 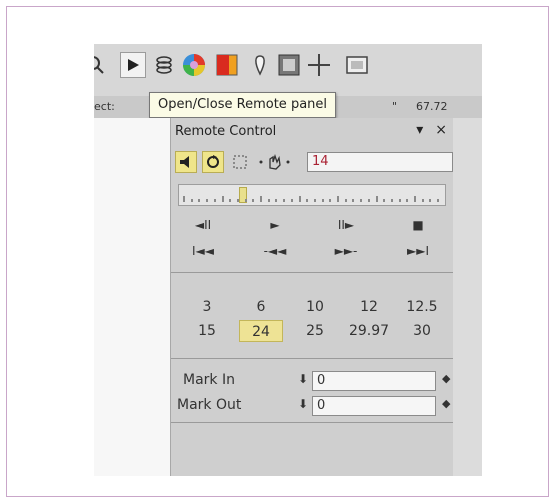 I want to click on play-button: ►, so click(x=275, y=225).